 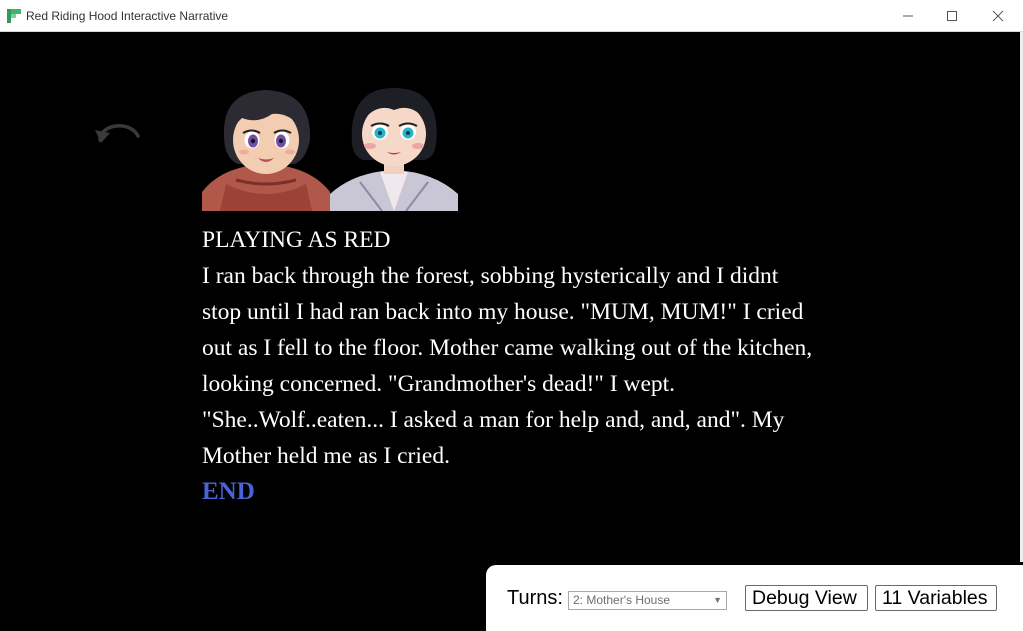 What do you see at coordinates (512, 492) in the screenshot?
I see `end-link: END` at bounding box center [512, 492].